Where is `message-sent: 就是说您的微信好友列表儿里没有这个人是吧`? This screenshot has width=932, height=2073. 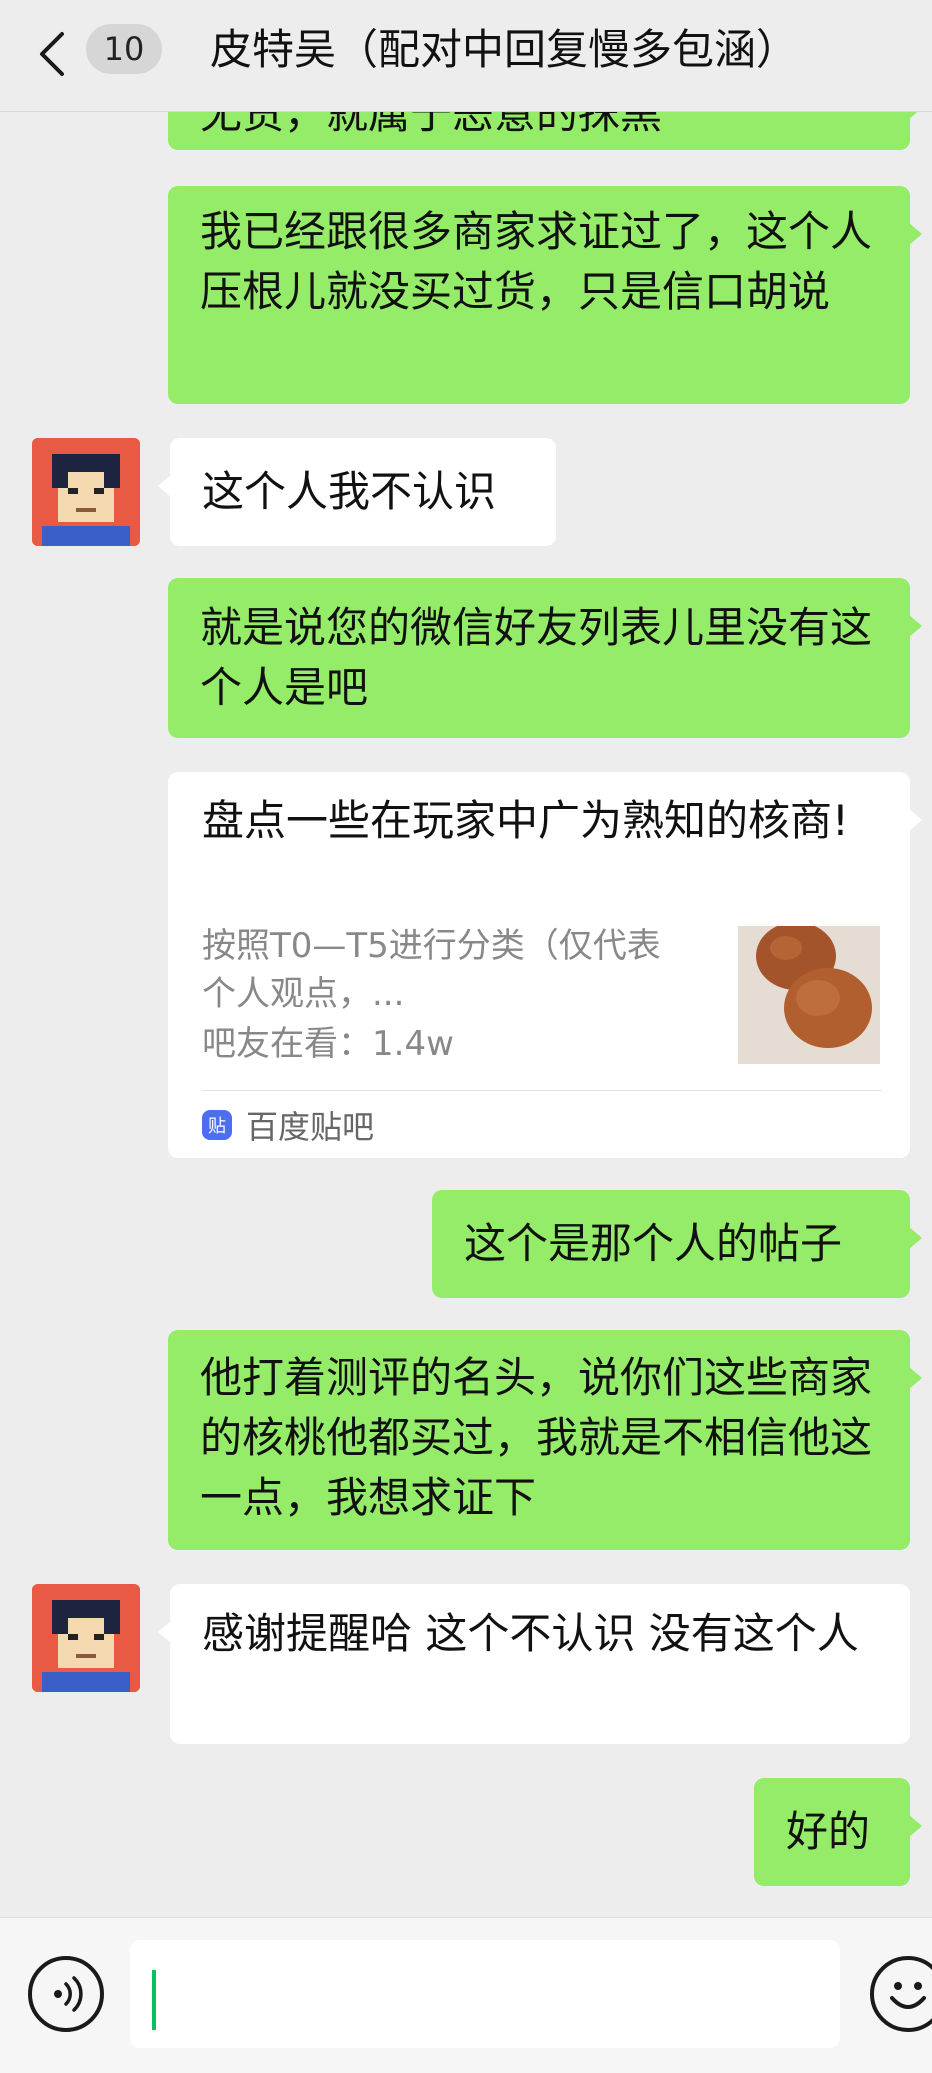
message-sent: 就是说您的微信好友列表儿里没有这个人是吧 is located at coordinates (545, 658).